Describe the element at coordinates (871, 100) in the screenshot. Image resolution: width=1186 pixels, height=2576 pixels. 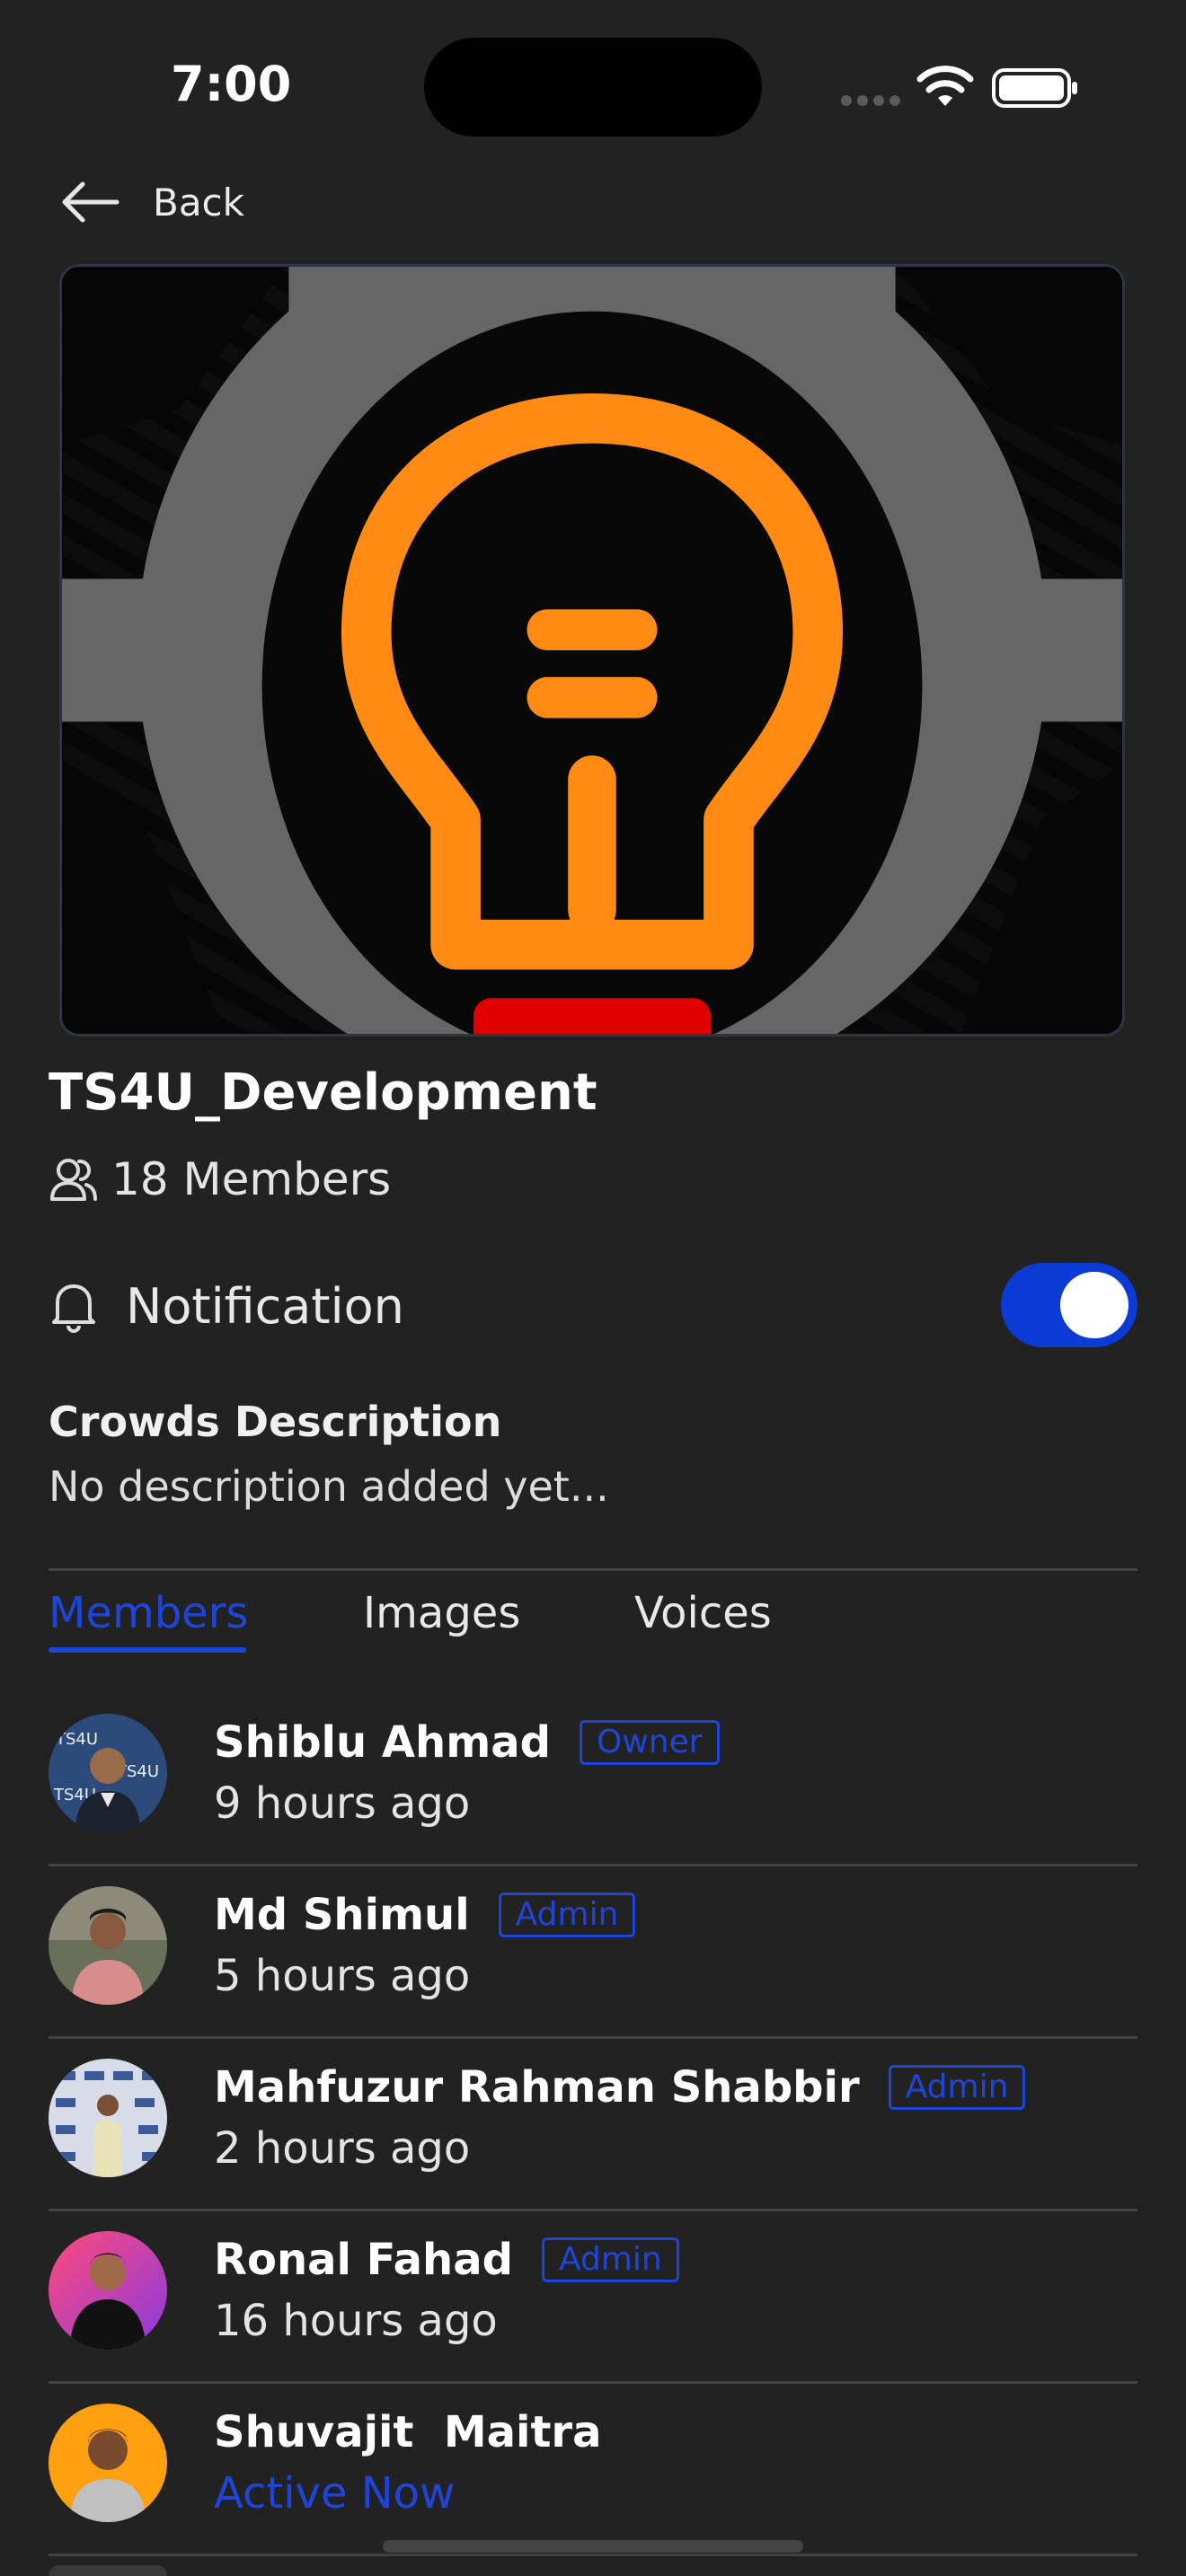
I see `cellular-signal-icon` at that location.